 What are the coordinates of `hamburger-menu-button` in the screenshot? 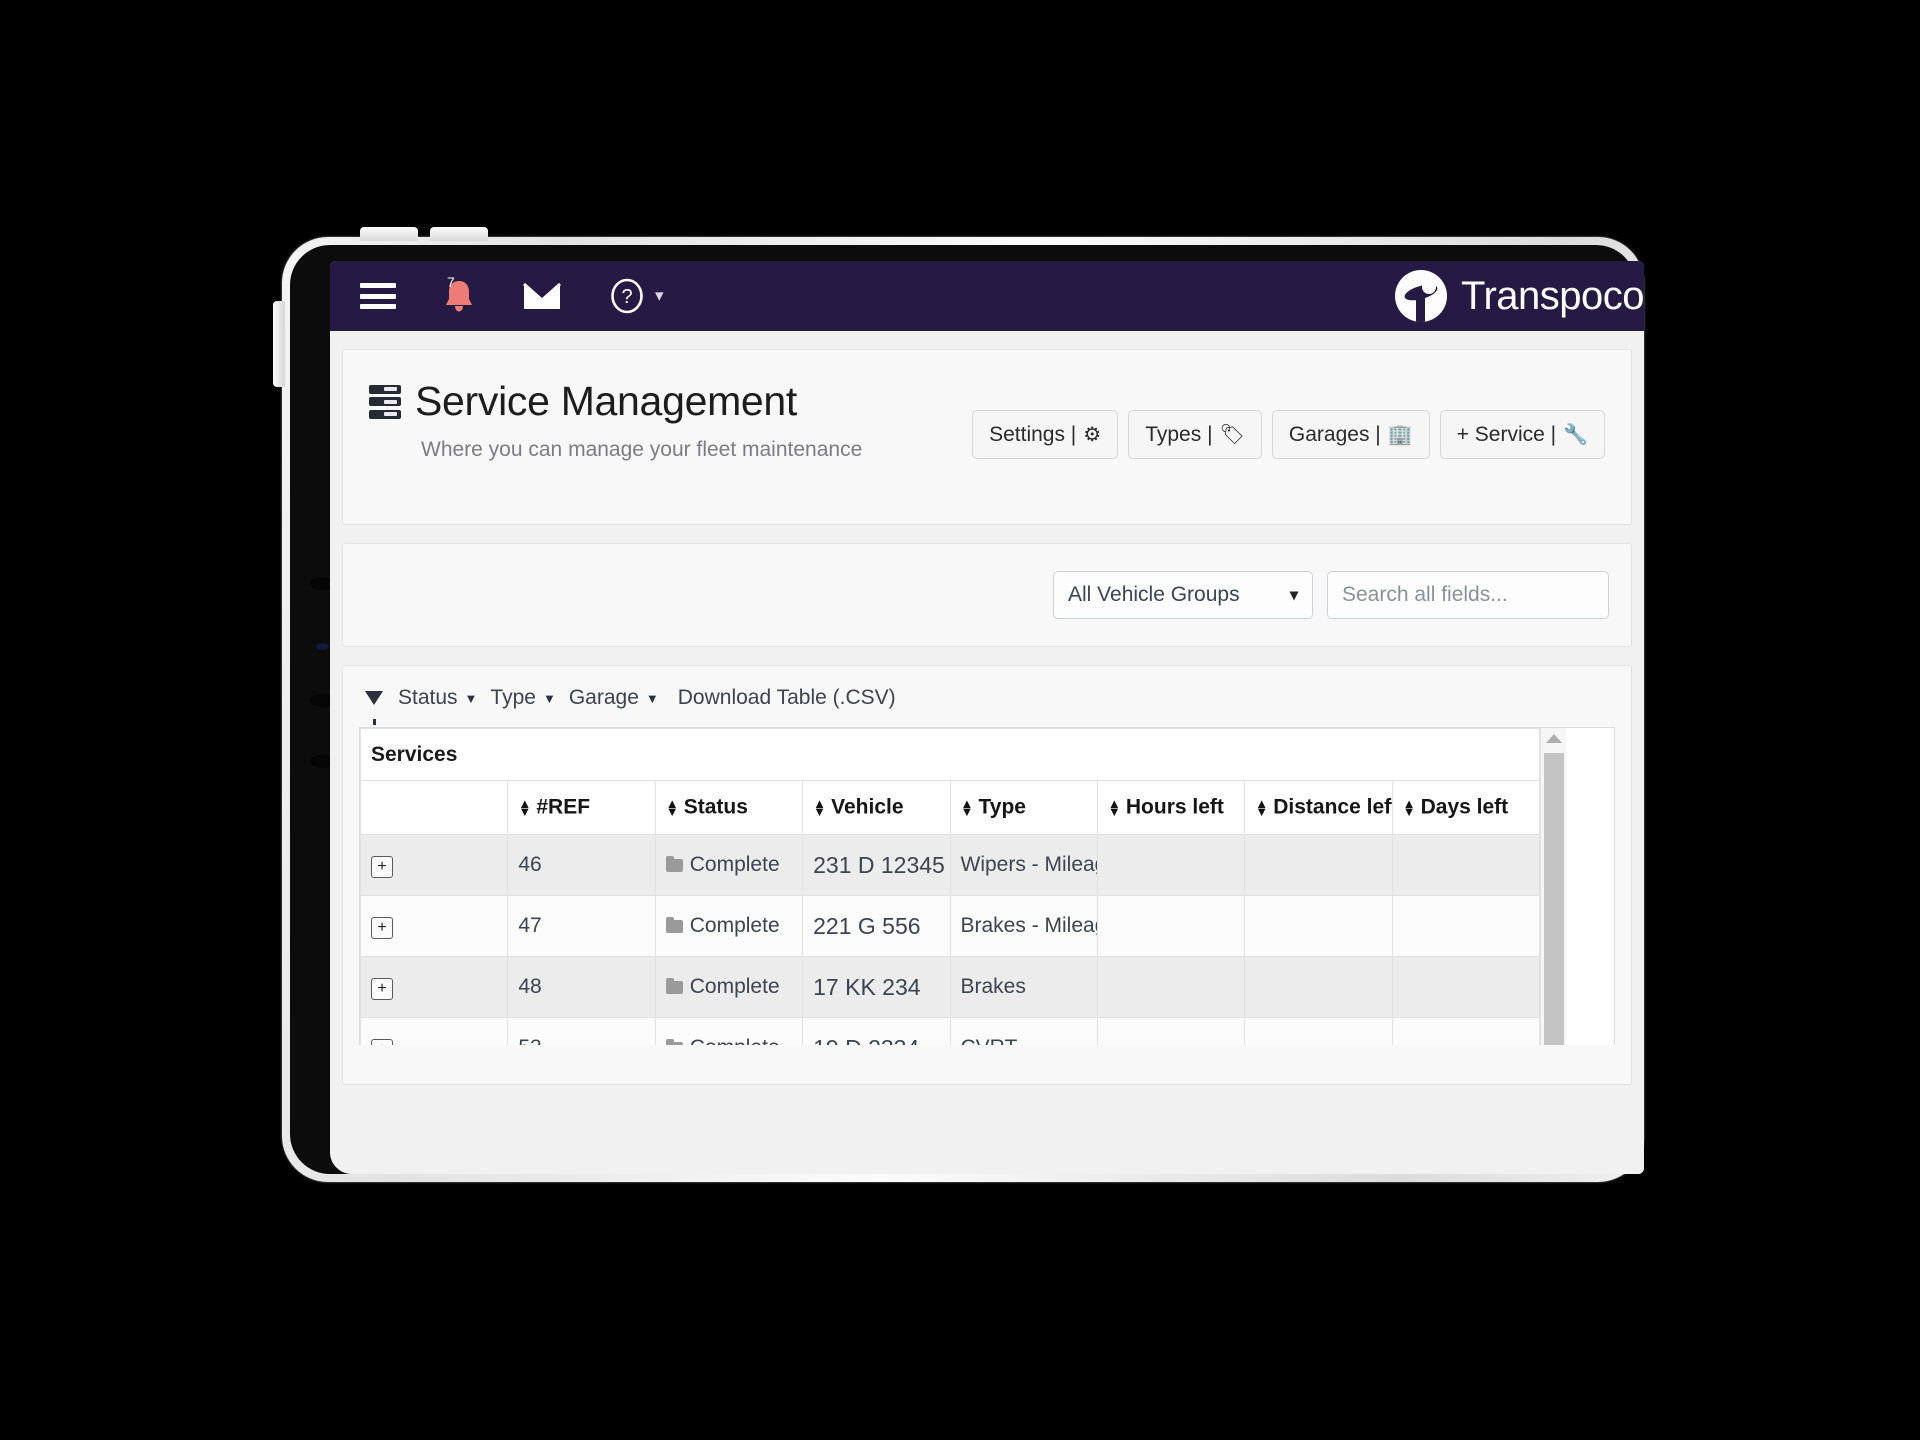 It's located at (378, 296).